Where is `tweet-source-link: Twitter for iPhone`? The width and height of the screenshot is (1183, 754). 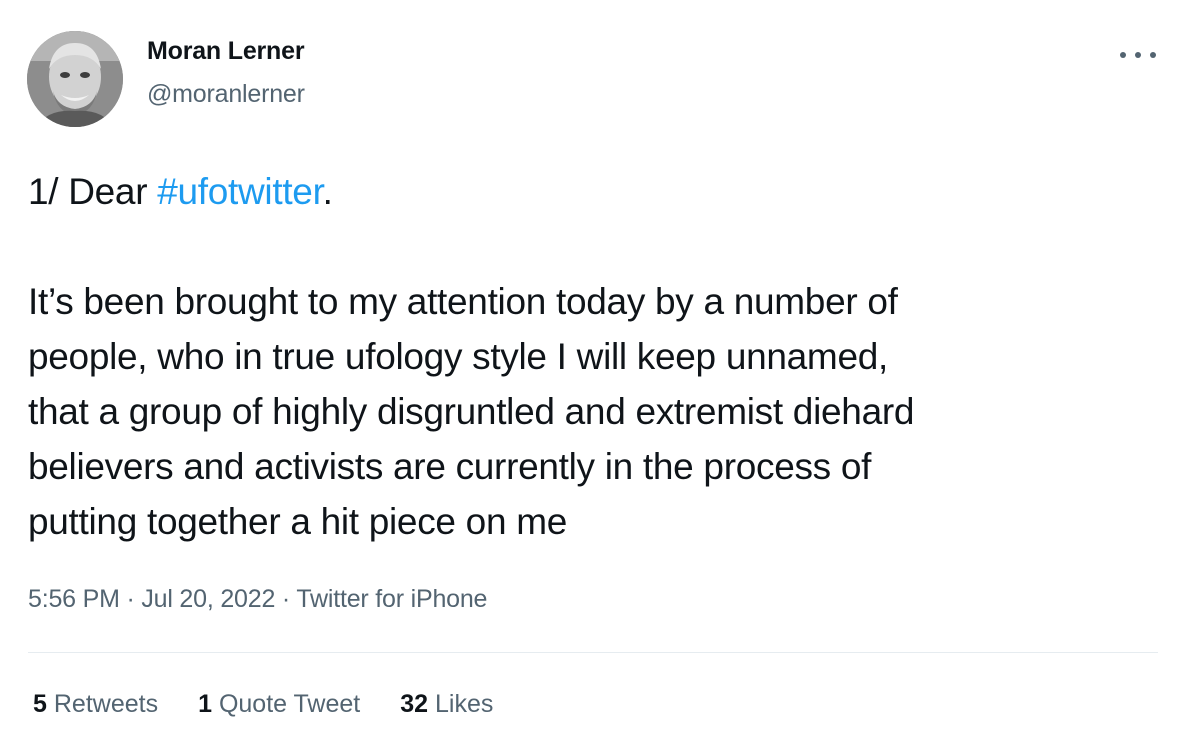 tweet-source-link: Twitter for iPhone is located at coordinates (391, 599).